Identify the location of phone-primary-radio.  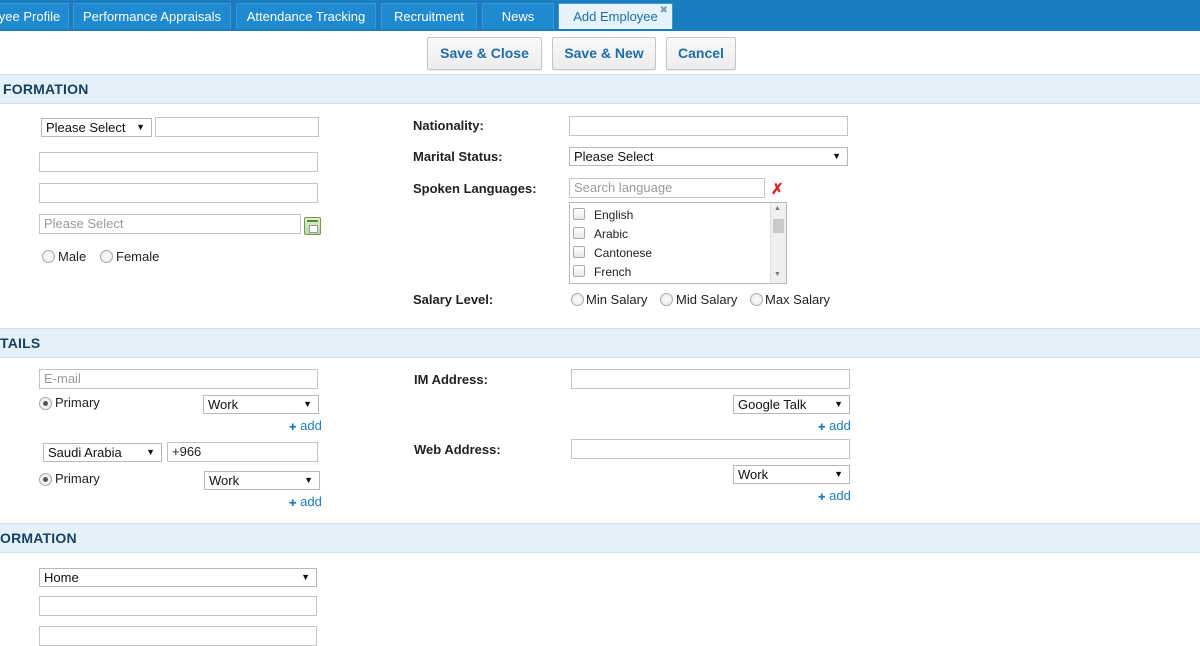
(45, 479).